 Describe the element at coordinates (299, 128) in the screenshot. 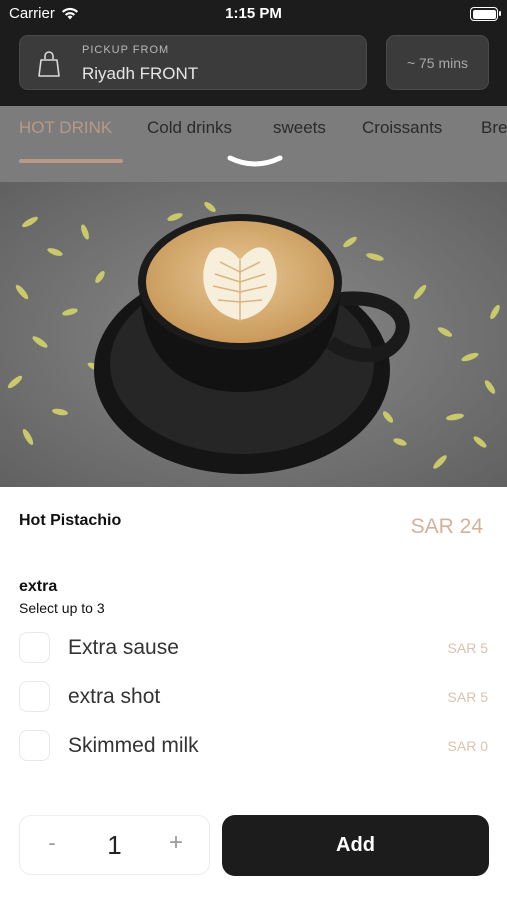

I see `tab-sweets: sweets` at that location.